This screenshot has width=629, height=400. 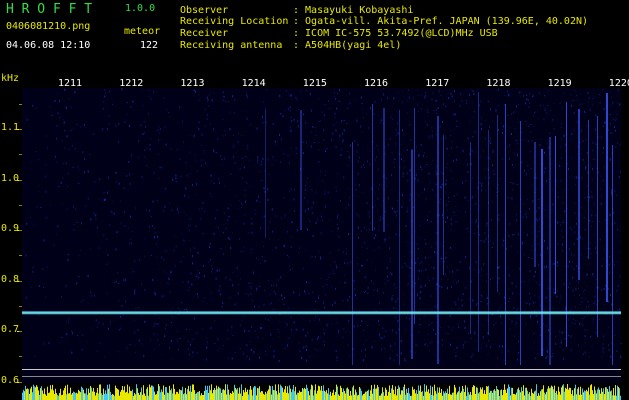 What do you see at coordinates (437, 83) in the screenshot?
I see `time-tick-label: 1217` at bounding box center [437, 83].